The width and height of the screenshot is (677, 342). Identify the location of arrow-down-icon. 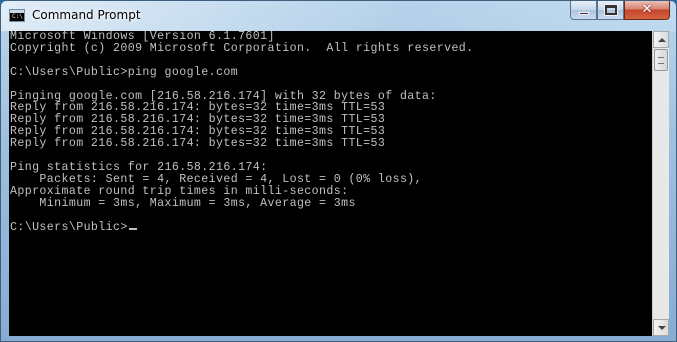
(662, 328).